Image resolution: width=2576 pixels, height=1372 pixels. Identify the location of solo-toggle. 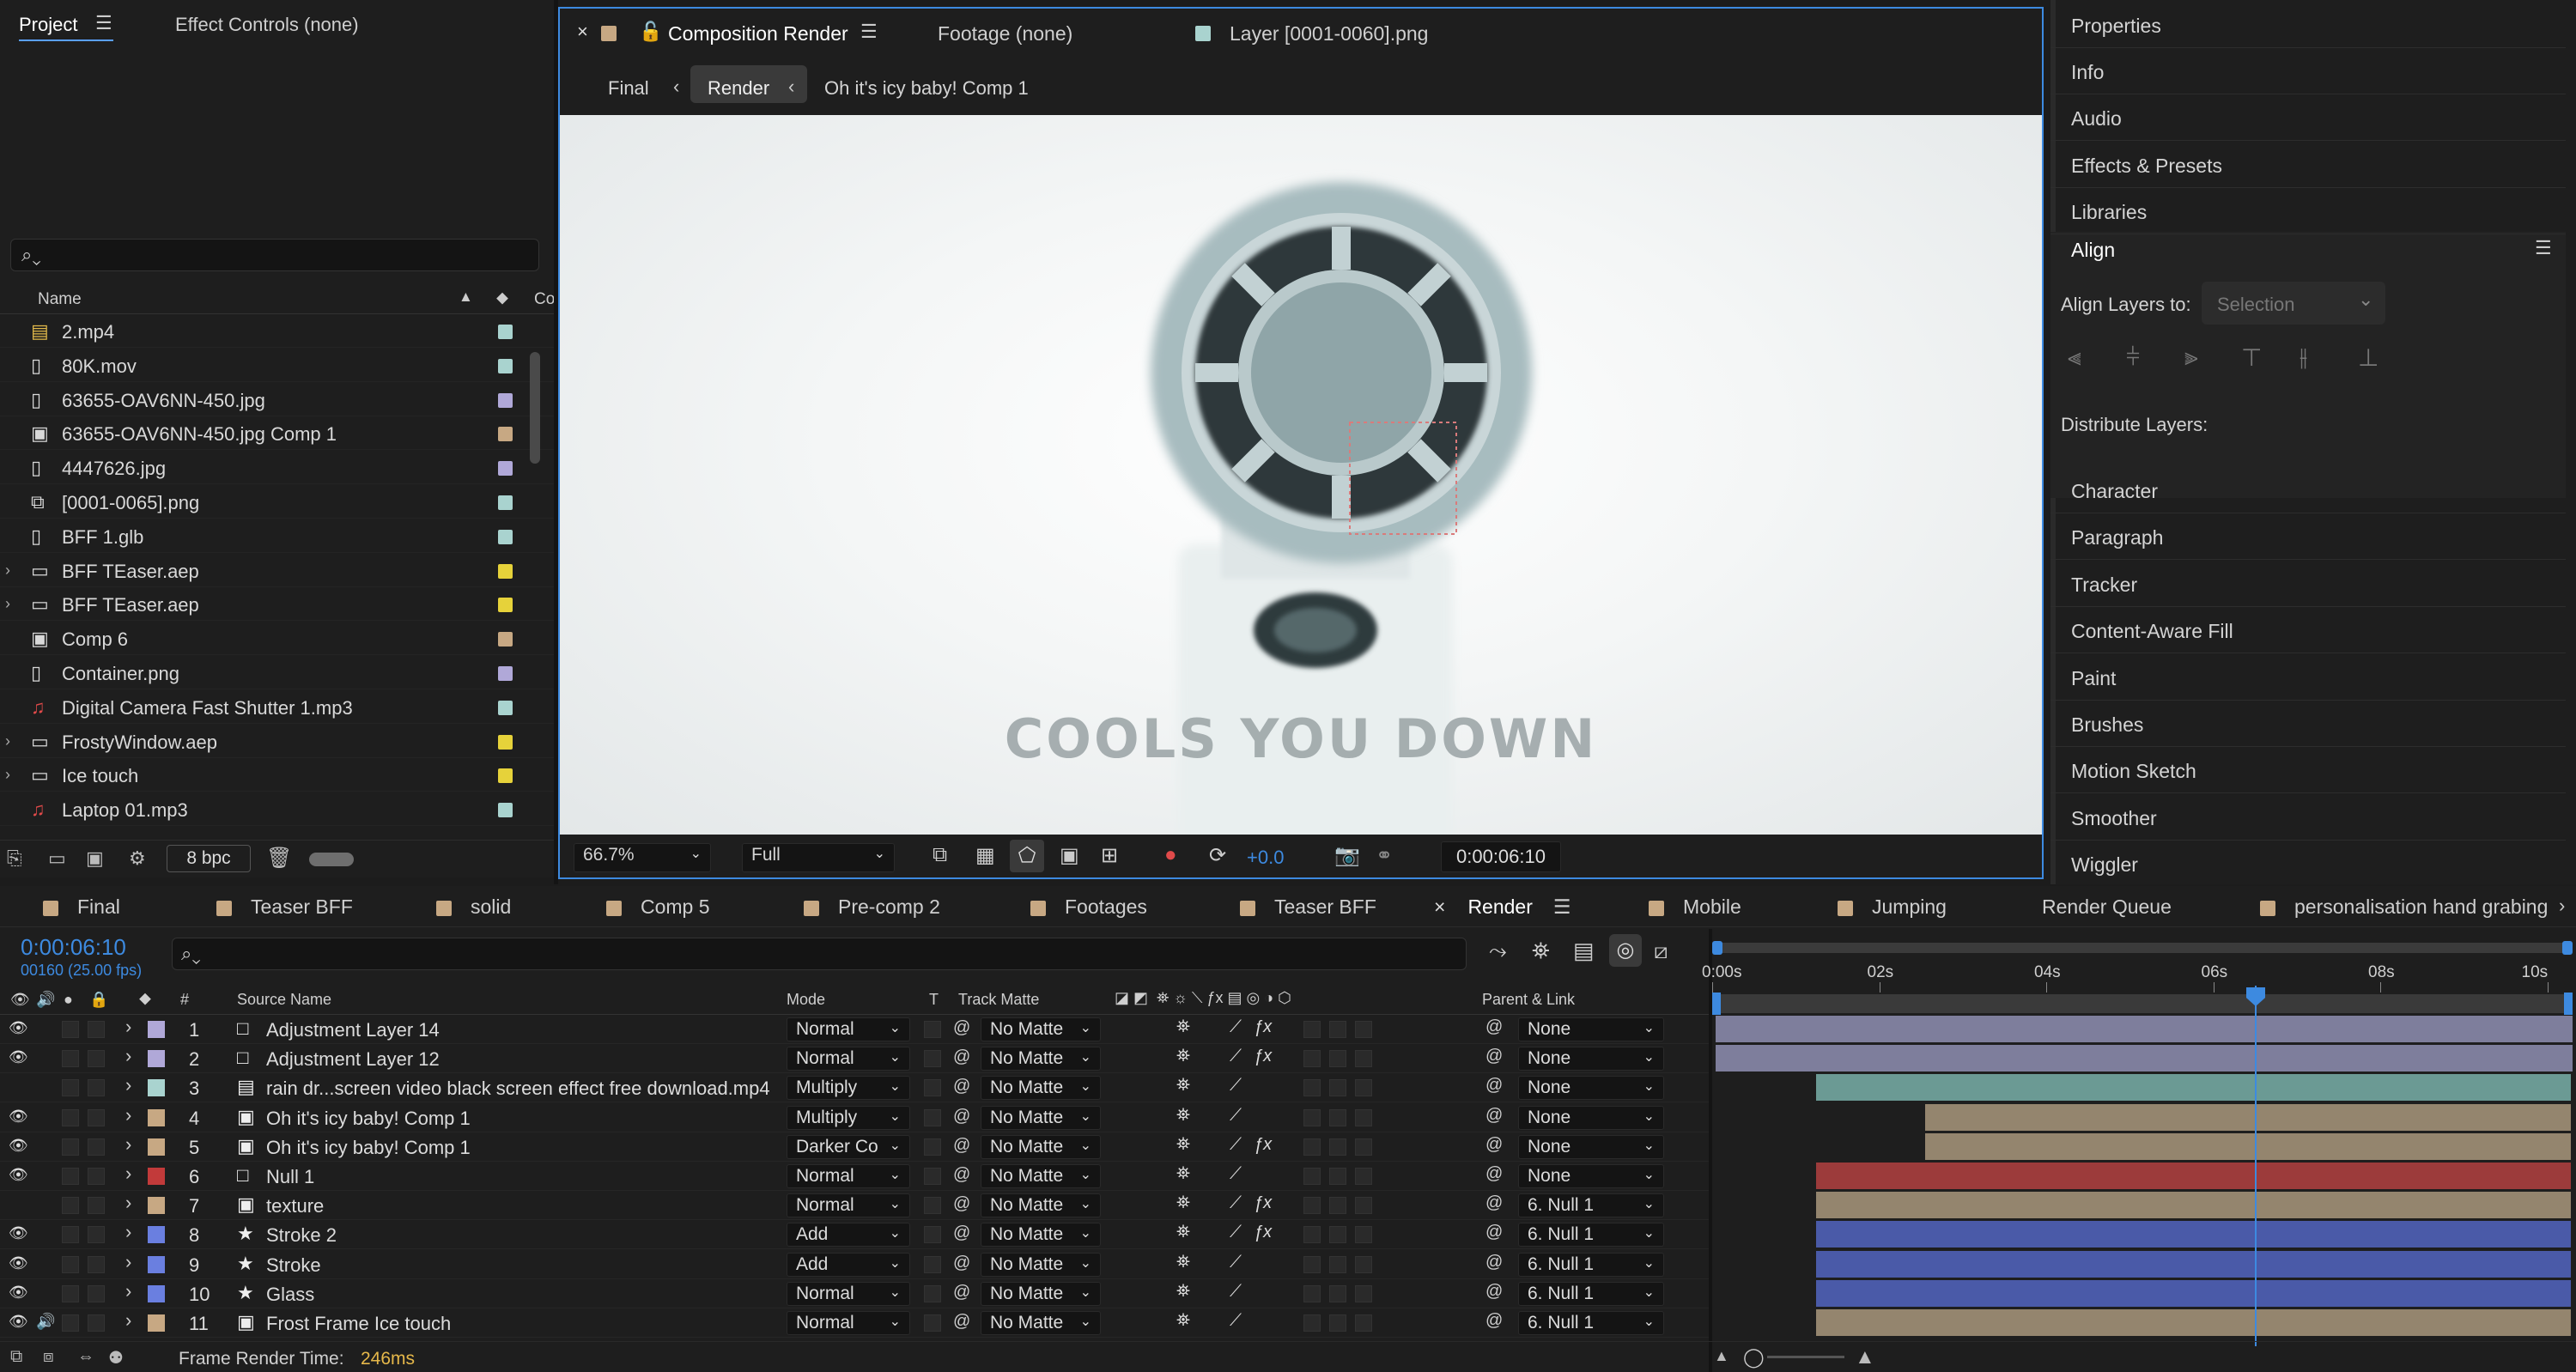
(70, 1088).